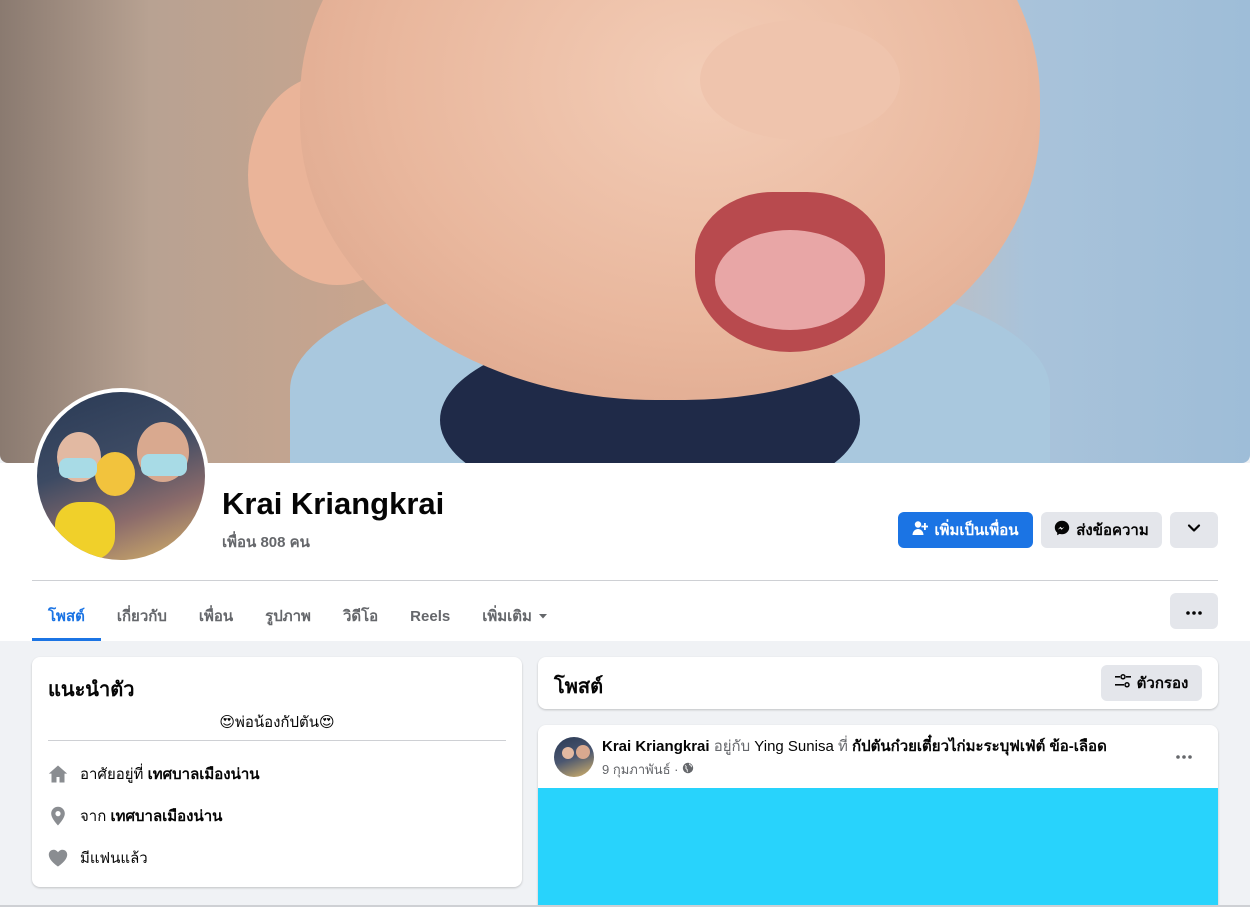 This screenshot has height=907, width=1250. I want to click on posts-title: โพสต์, so click(579, 687).